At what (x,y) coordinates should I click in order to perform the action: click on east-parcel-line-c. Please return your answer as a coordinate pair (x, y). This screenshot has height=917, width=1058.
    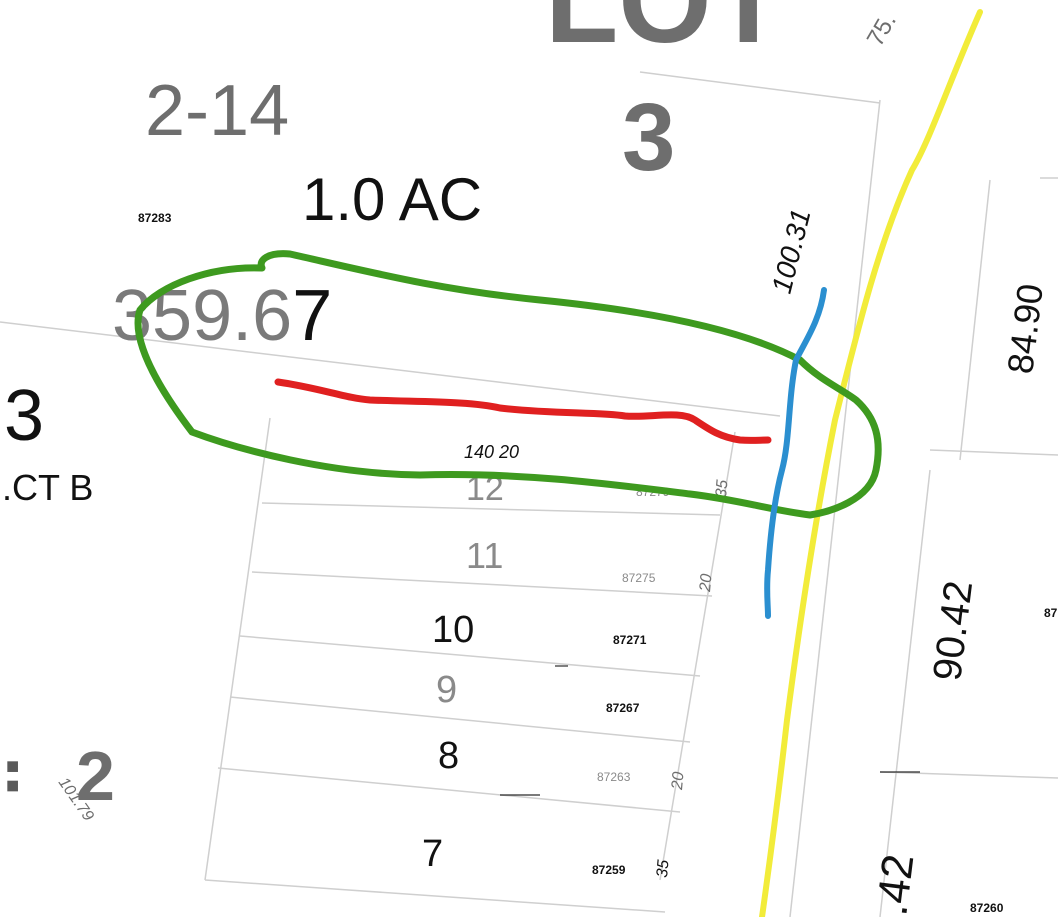
    Looking at the image, I should click on (968, 775).